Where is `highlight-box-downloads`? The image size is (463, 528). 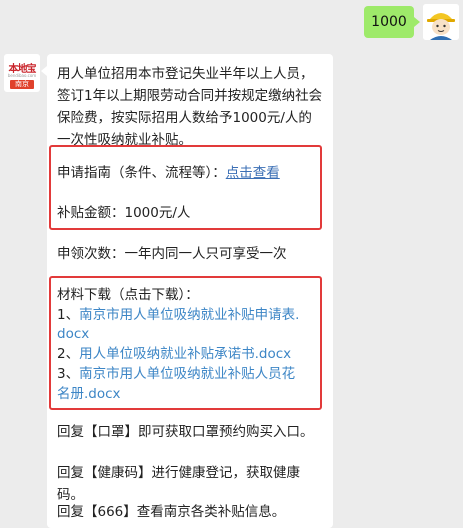 highlight-box-downloads is located at coordinates (185, 343).